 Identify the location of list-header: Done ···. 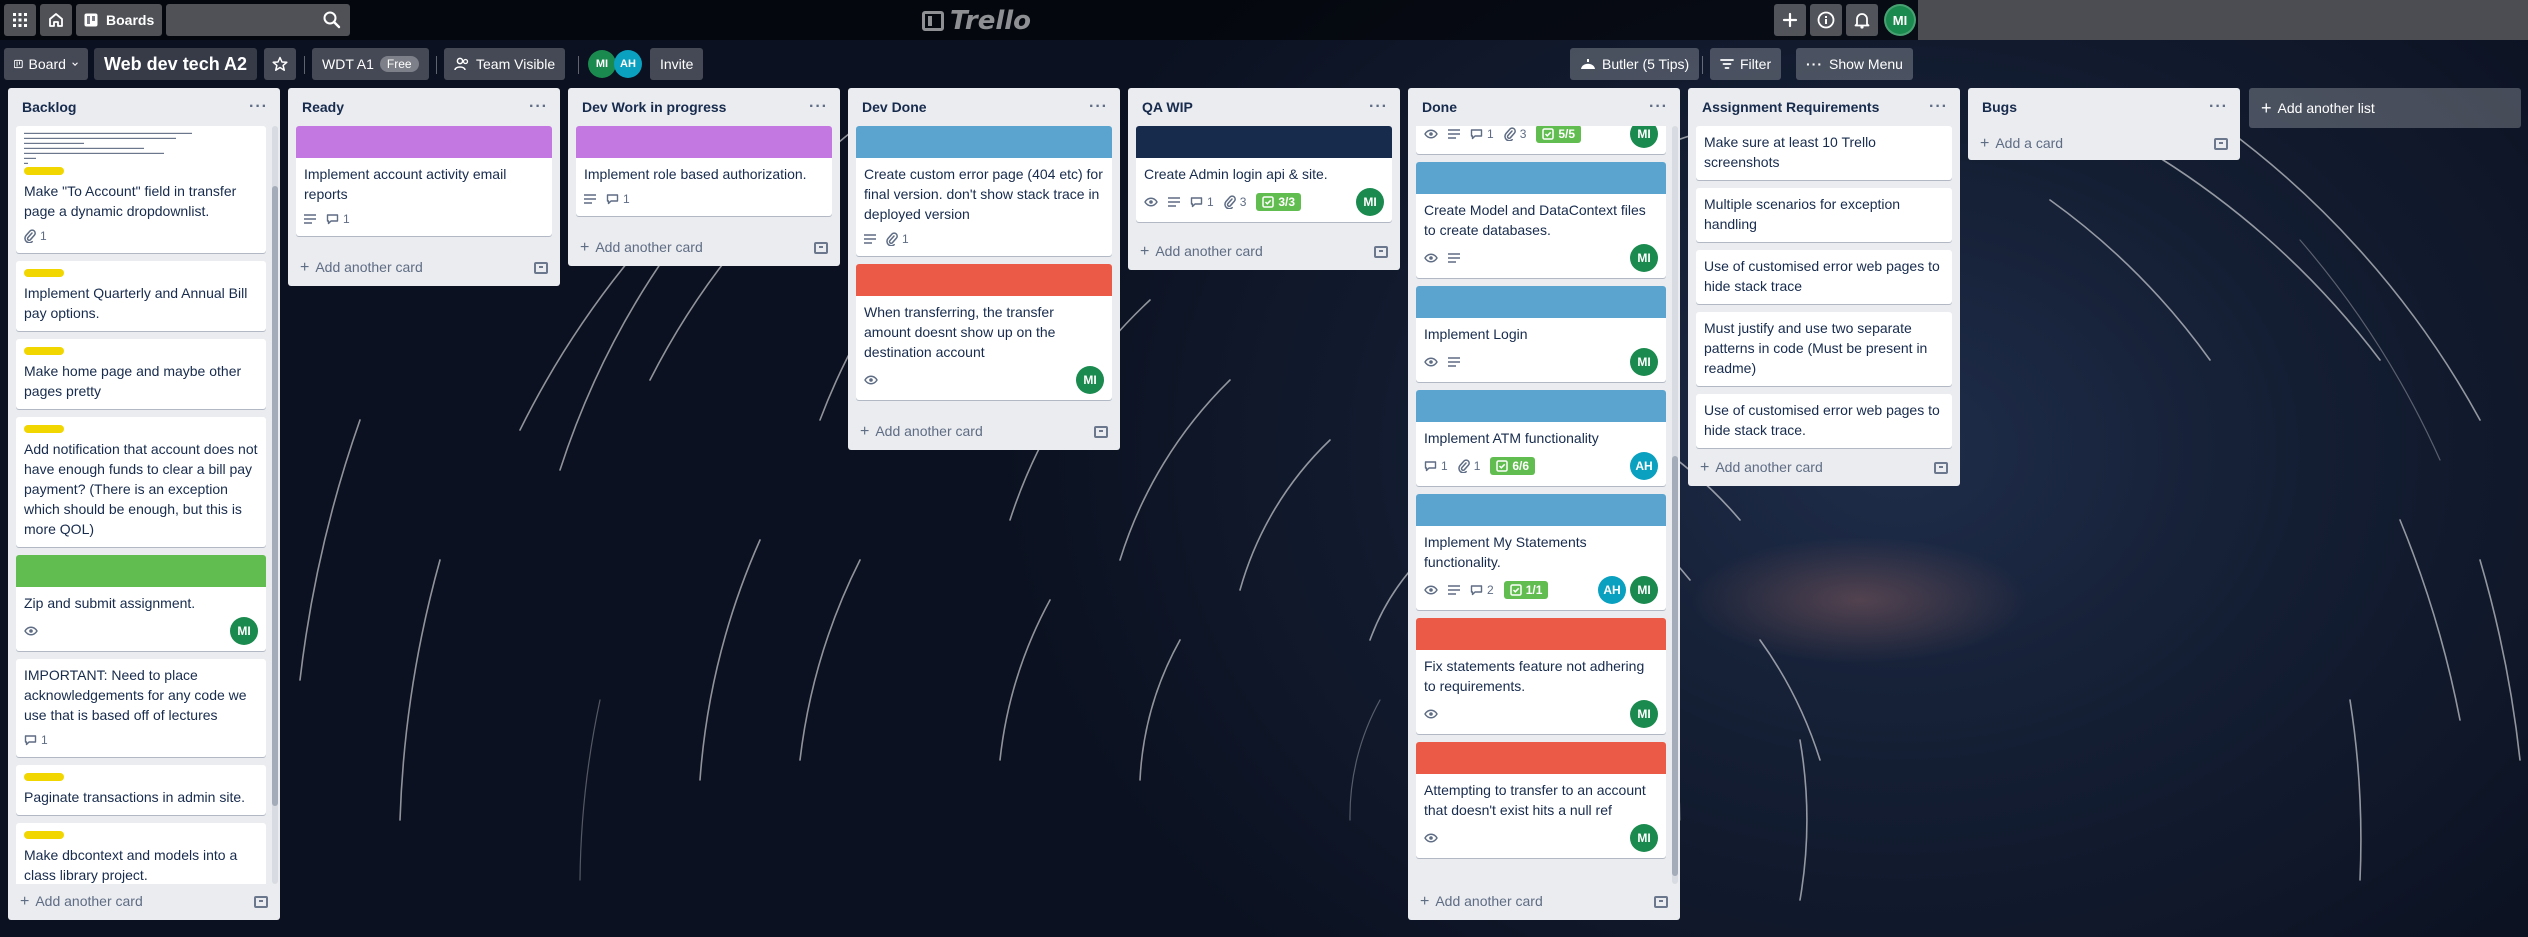
(1544, 107).